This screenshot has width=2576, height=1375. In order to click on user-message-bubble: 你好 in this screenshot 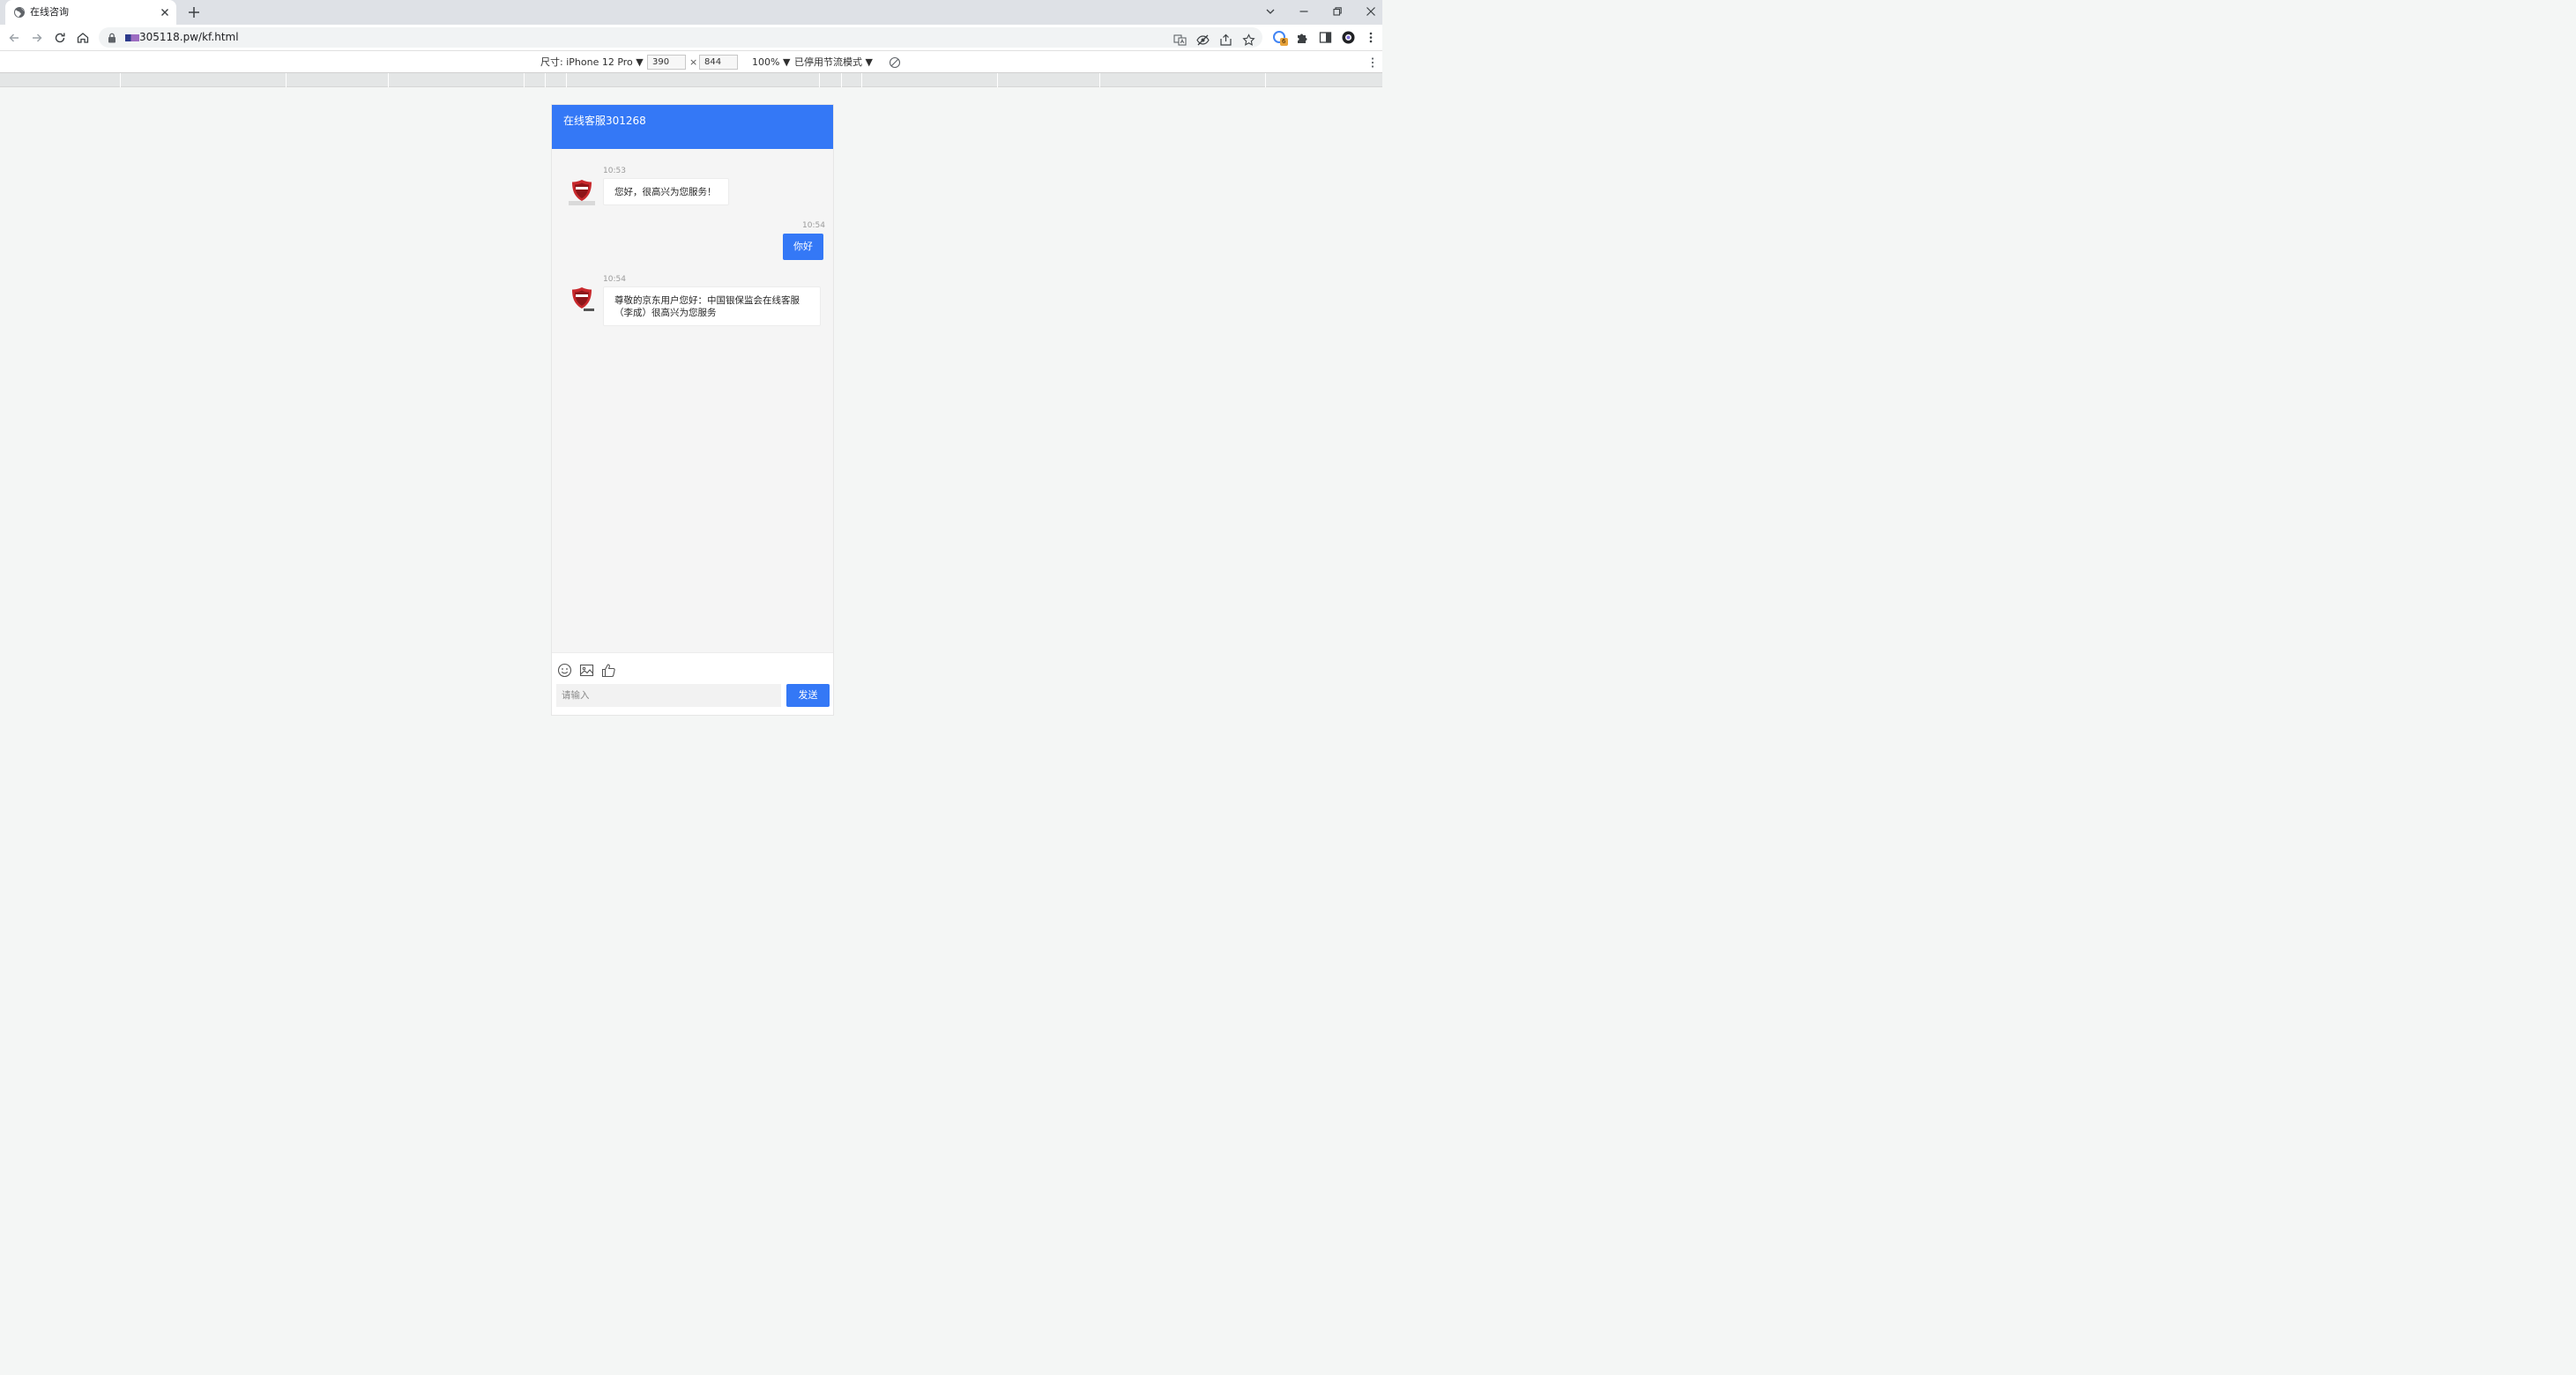, I will do `click(803, 247)`.